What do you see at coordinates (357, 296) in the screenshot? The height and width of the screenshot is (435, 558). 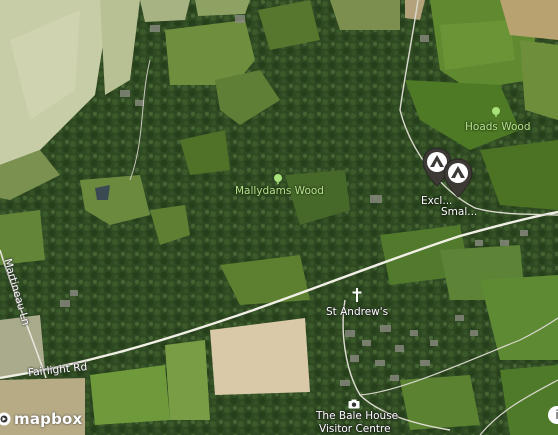 I see `church-cross-icon` at bounding box center [357, 296].